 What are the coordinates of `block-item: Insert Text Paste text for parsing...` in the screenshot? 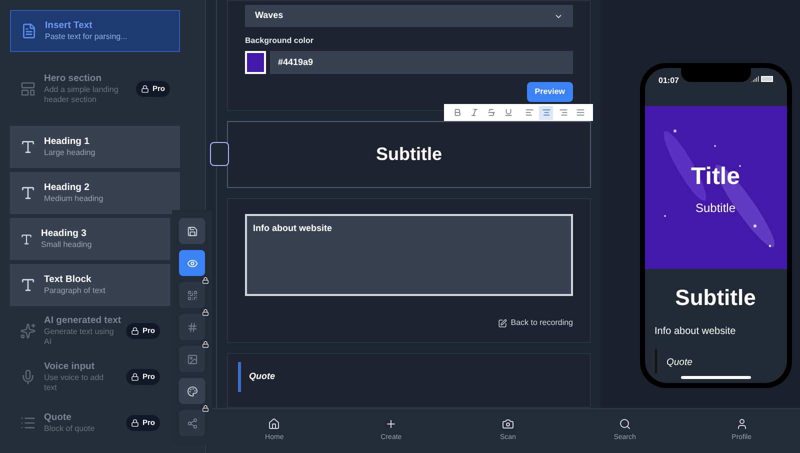 It's located at (95, 31).